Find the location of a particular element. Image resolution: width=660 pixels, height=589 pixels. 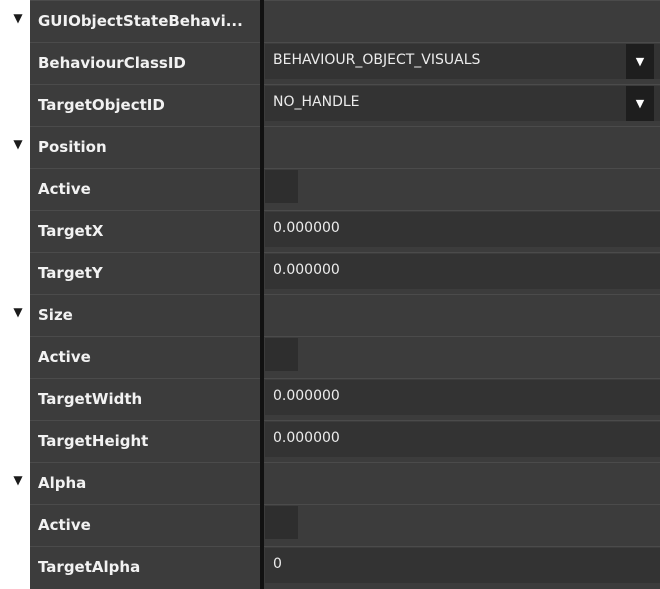

expand-toggle-gui-object-state-behaviour: ▼ is located at coordinates (18, 21).